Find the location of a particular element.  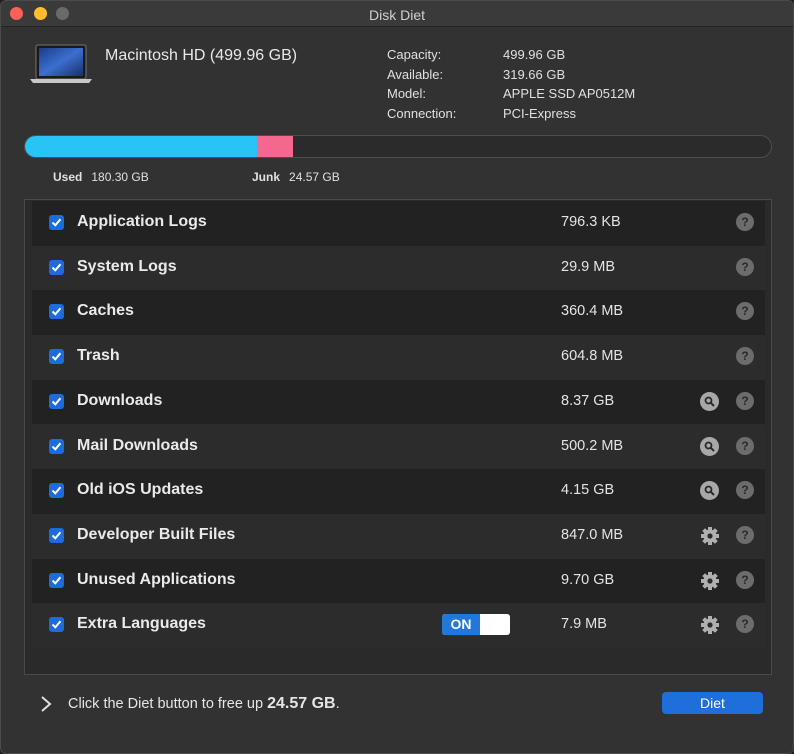

item-size: 500.2 MB is located at coordinates (592, 445).